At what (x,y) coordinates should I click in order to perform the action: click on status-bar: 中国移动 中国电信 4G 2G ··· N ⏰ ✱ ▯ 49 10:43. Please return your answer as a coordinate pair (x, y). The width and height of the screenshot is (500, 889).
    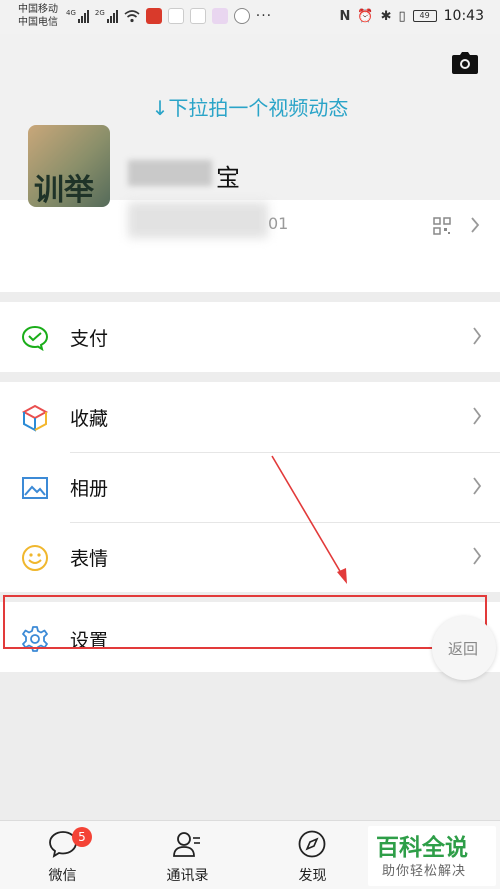
    Looking at the image, I should click on (250, 17).